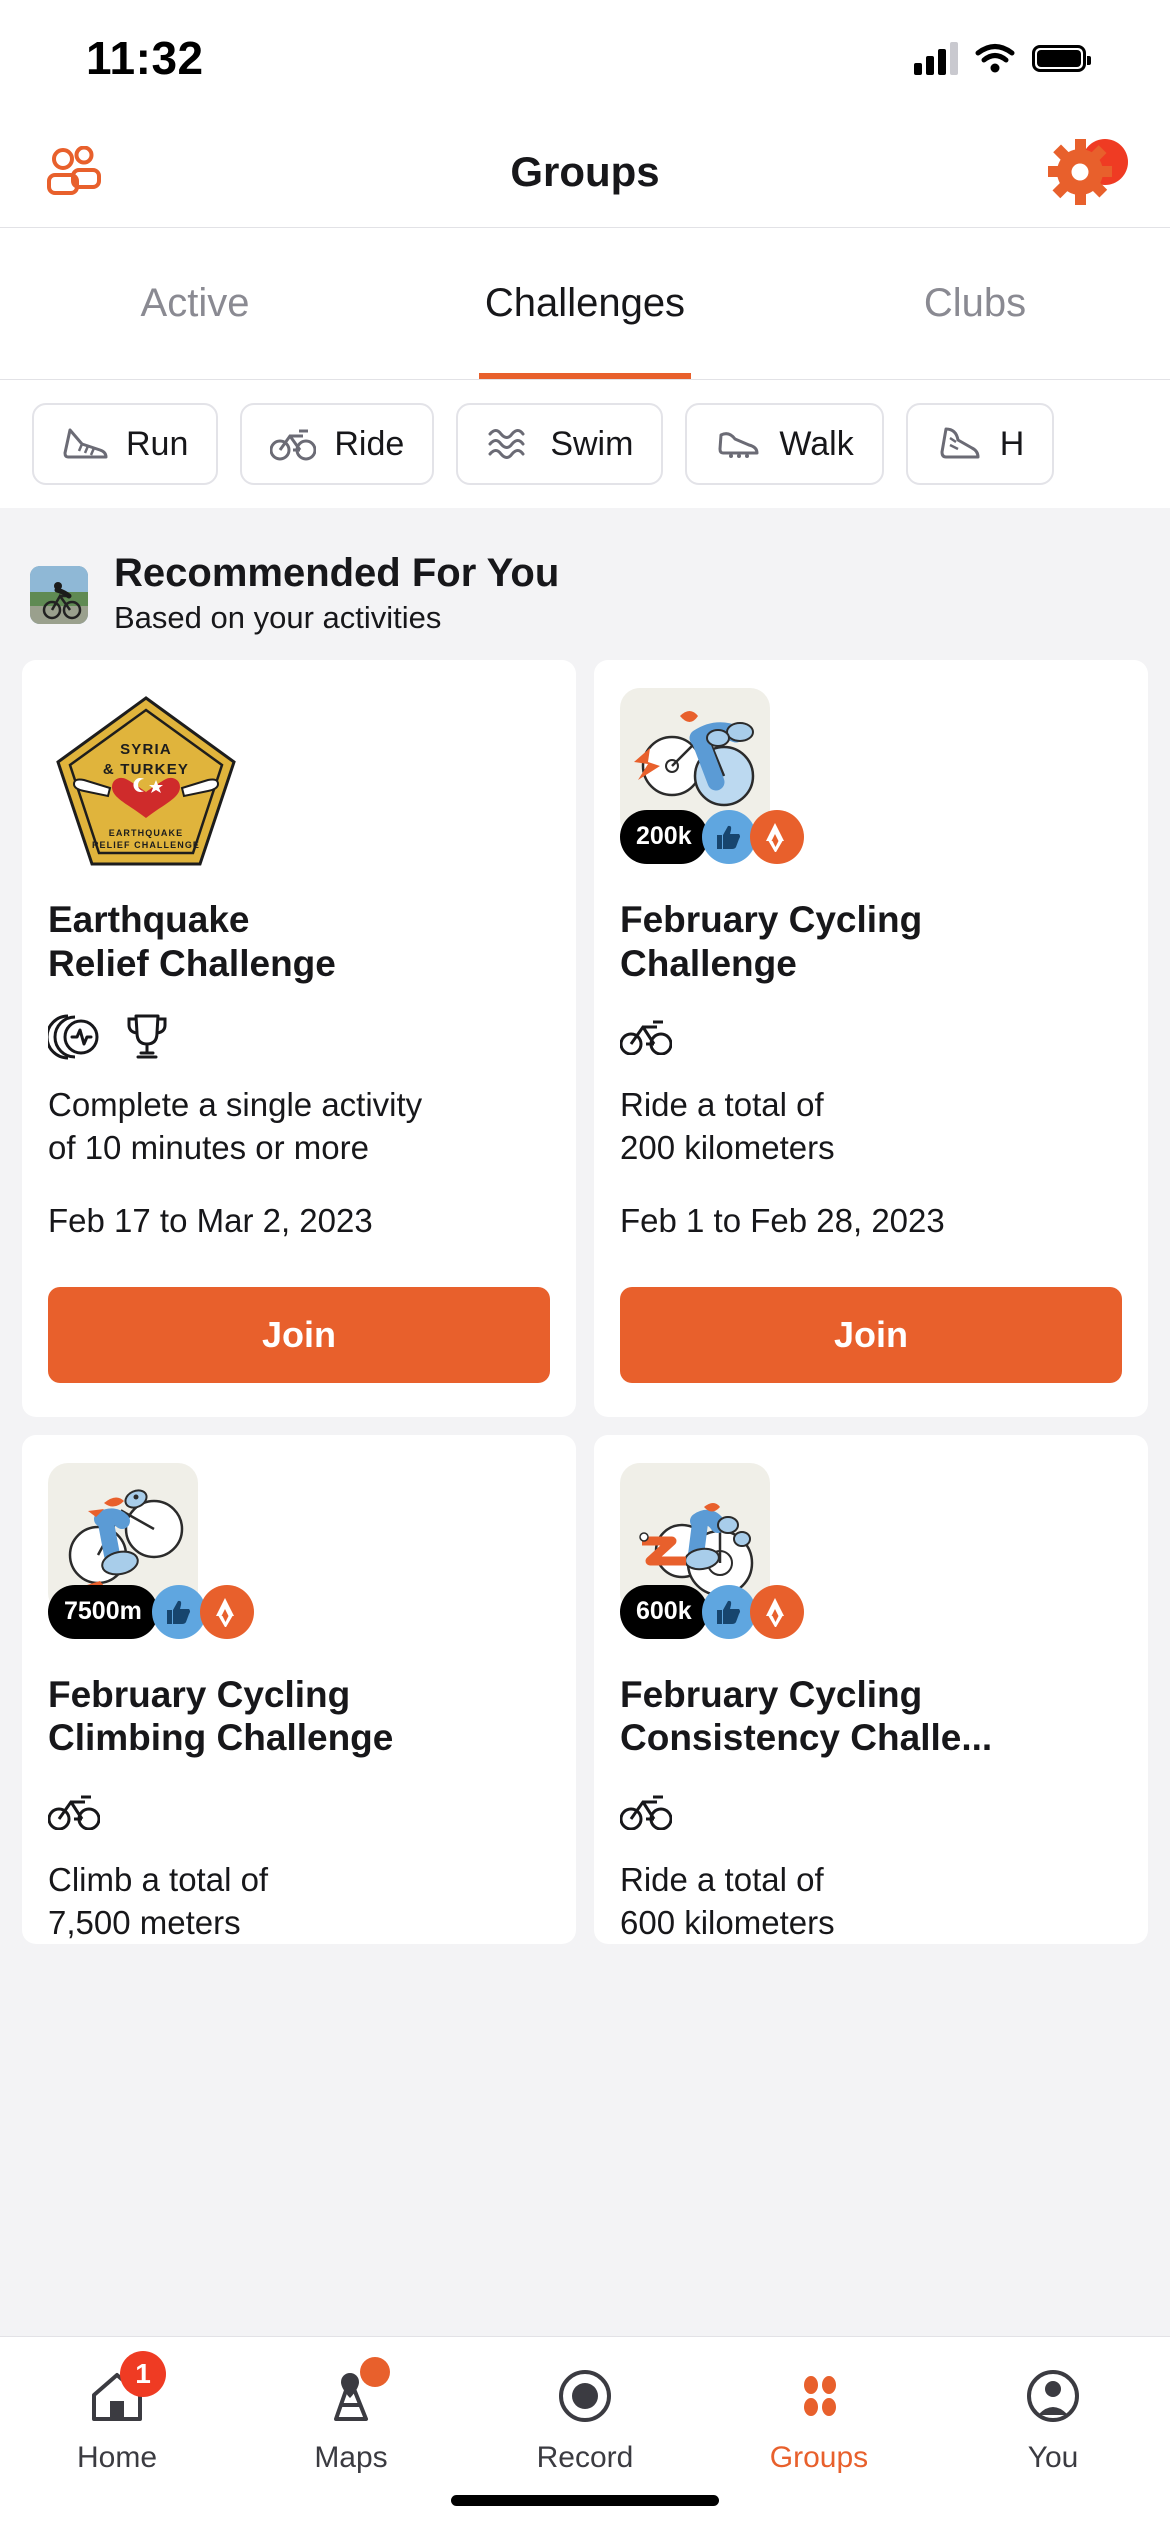 Image resolution: width=1170 pixels, height=2532 pixels. I want to click on nav-item-home: 1 Home, so click(117, 2413).